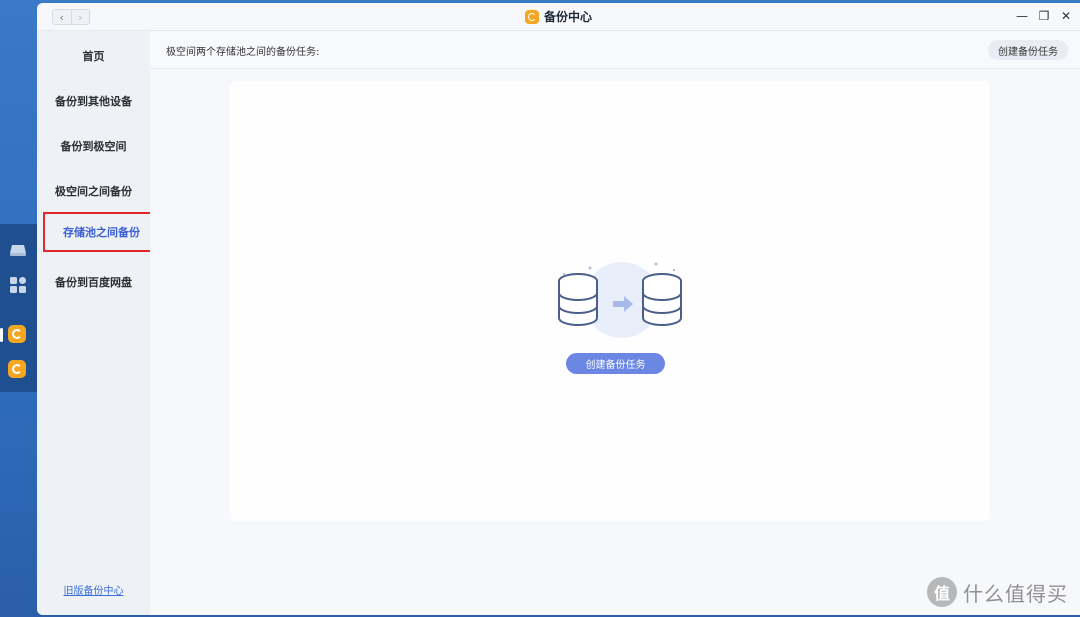 The image size is (1080, 617). What do you see at coordinates (243, 52) in the screenshot?
I see `page-description: 极空间两个存储池之间的备份任务:` at bounding box center [243, 52].